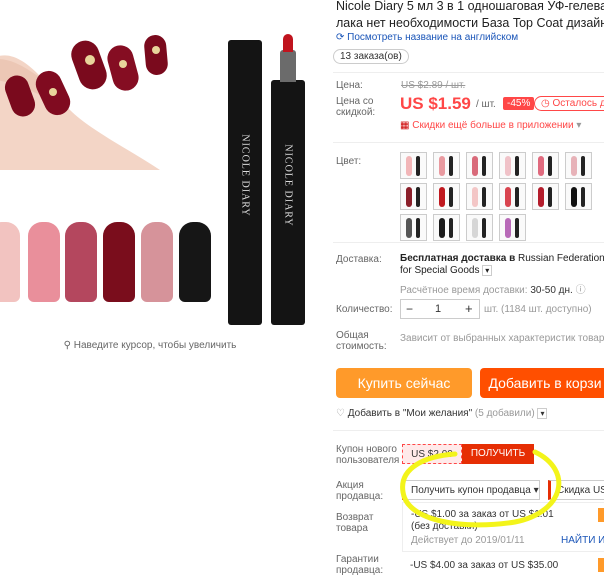  Describe the element at coordinates (359, 259) in the screenshot. I see `delivery-label: Доставка:` at that location.